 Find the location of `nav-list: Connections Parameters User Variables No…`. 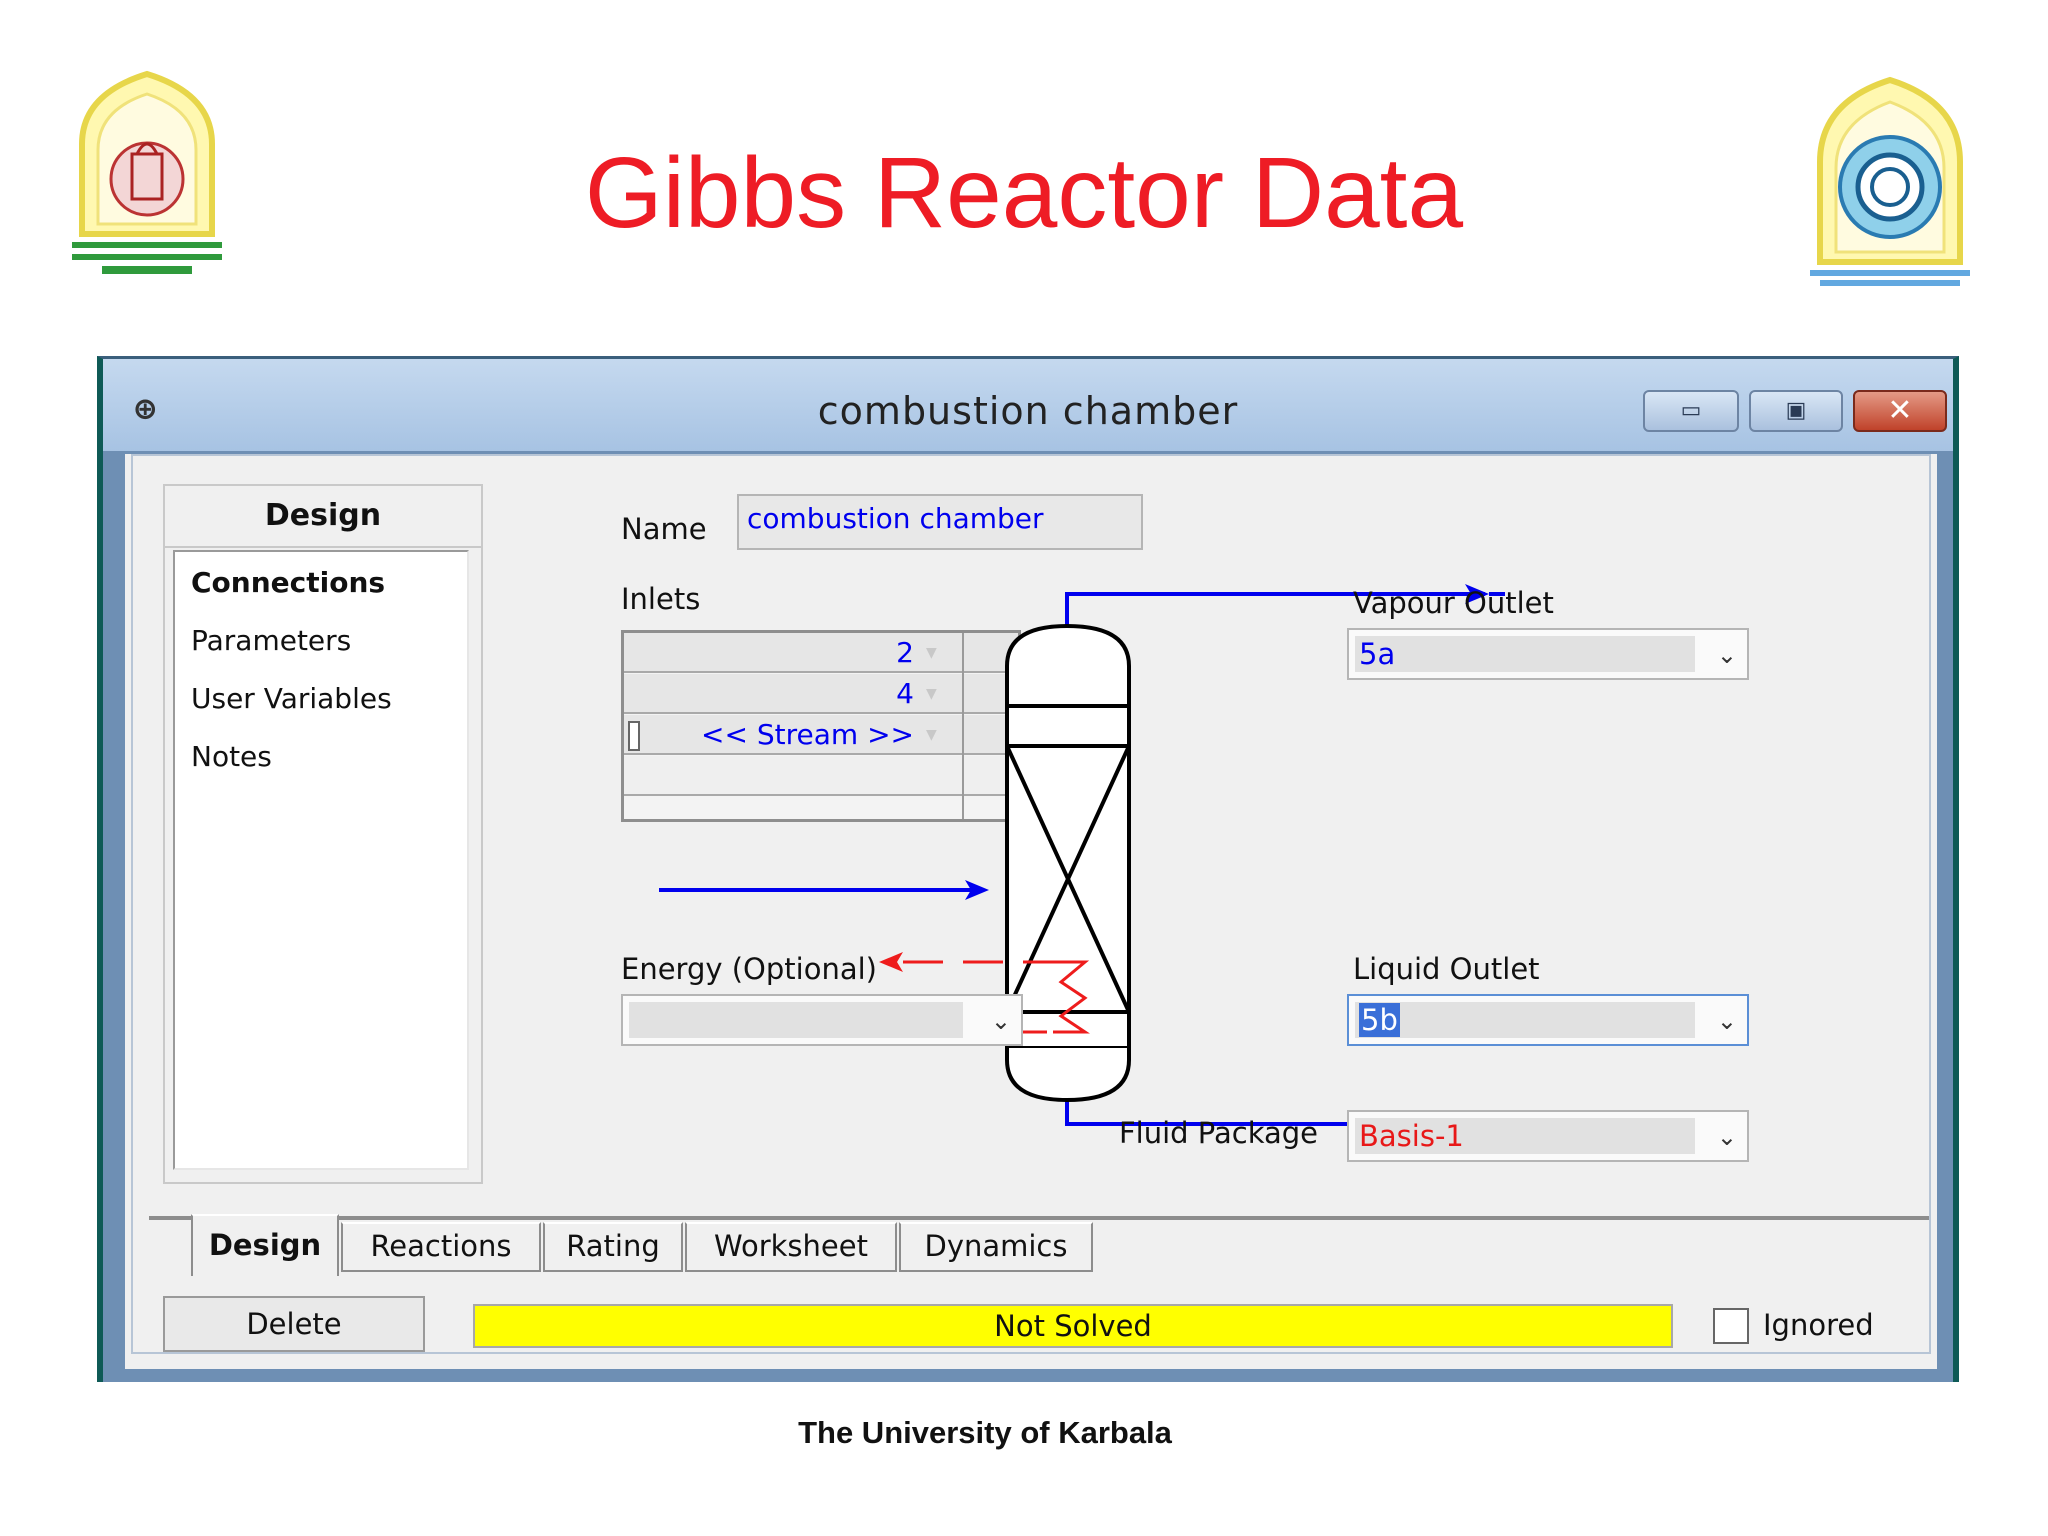

nav-list: Connections Parameters User Variables No… is located at coordinates (321, 860).